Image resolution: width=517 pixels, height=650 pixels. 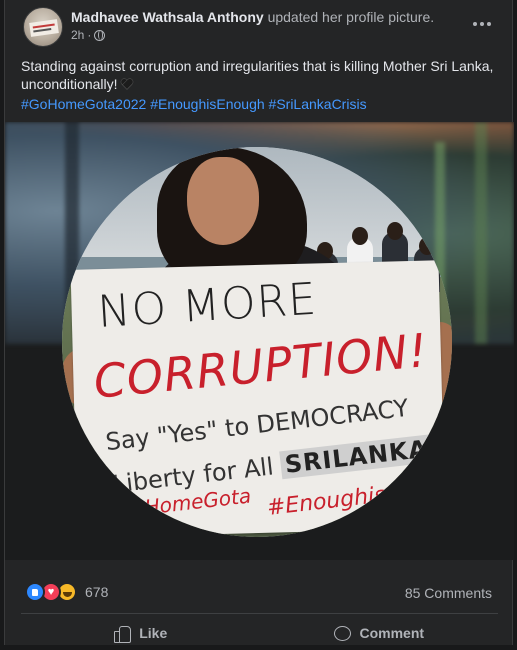 What do you see at coordinates (83, 104) in the screenshot?
I see `hashtag-link: #GoHomeGota2022` at bounding box center [83, 104].